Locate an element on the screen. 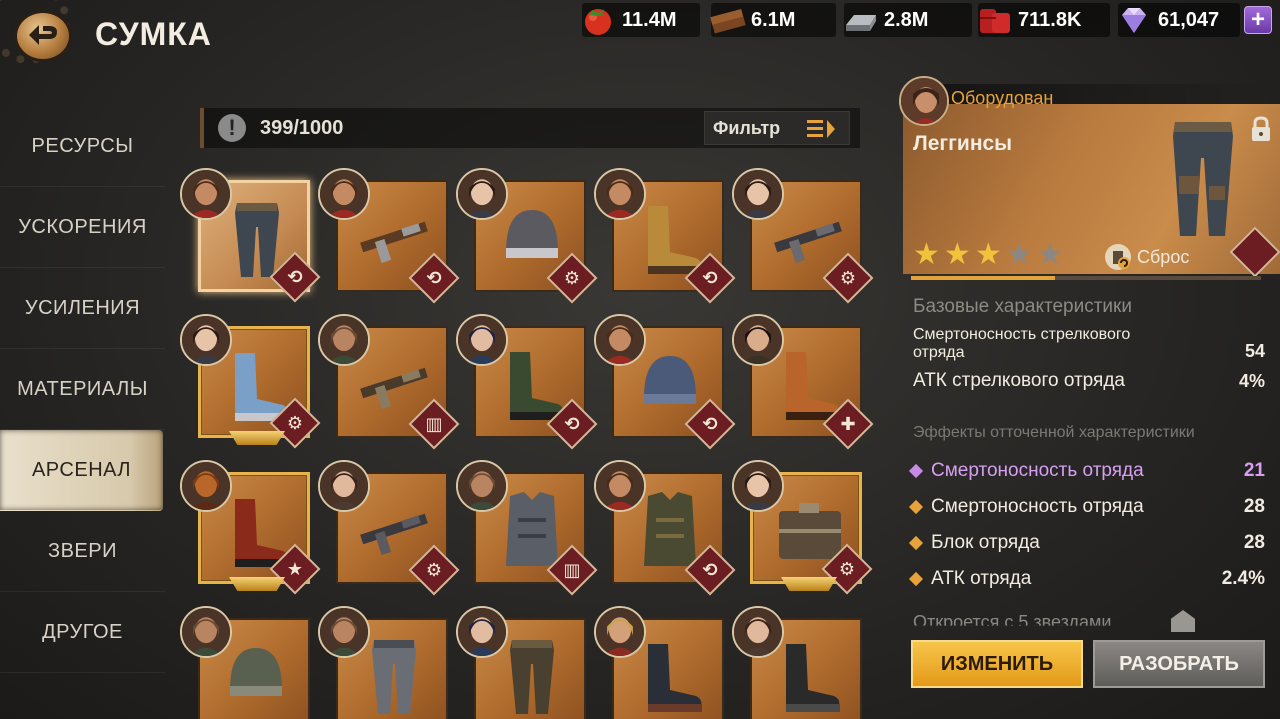 The width and height of the screenshot is (1280, 719). top-bar: СУМКА 11.4M 6.1M 2.8M 711.8K 61,047 + is located at coordinates (640, 36).